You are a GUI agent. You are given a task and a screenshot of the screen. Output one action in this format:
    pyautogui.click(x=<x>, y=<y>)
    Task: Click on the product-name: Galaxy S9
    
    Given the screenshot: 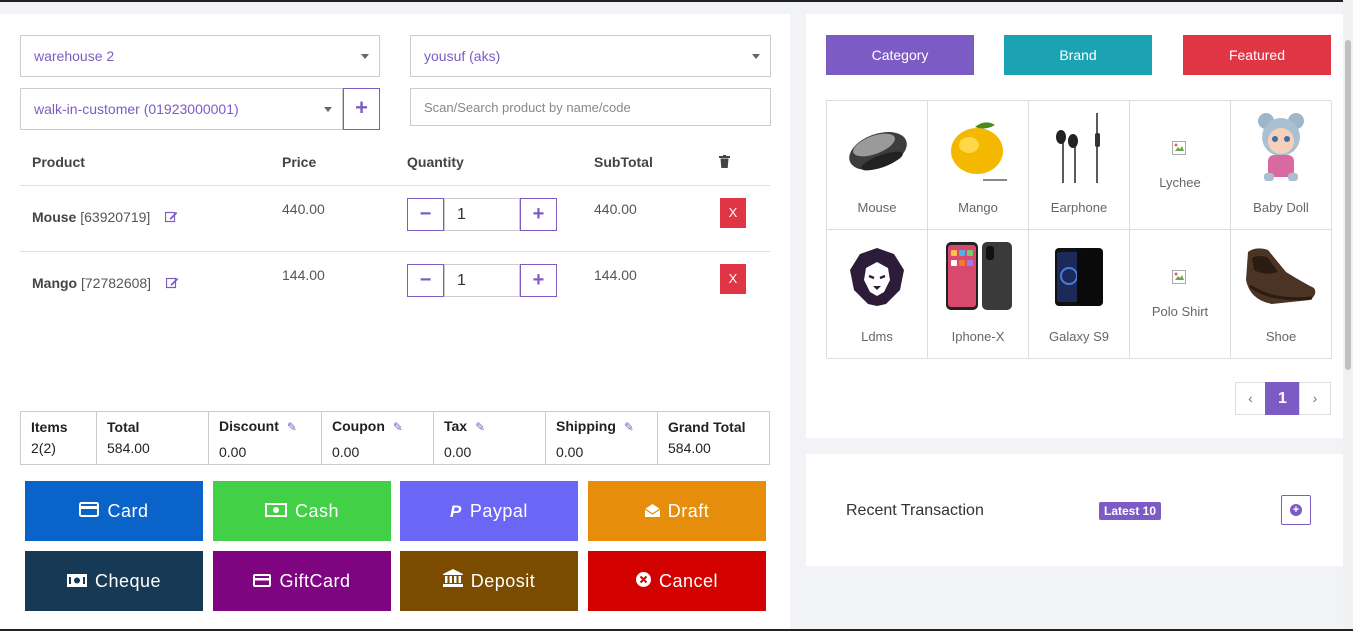 What is the action you would take?
    pyautogui.click(x=1079, y=336)
    